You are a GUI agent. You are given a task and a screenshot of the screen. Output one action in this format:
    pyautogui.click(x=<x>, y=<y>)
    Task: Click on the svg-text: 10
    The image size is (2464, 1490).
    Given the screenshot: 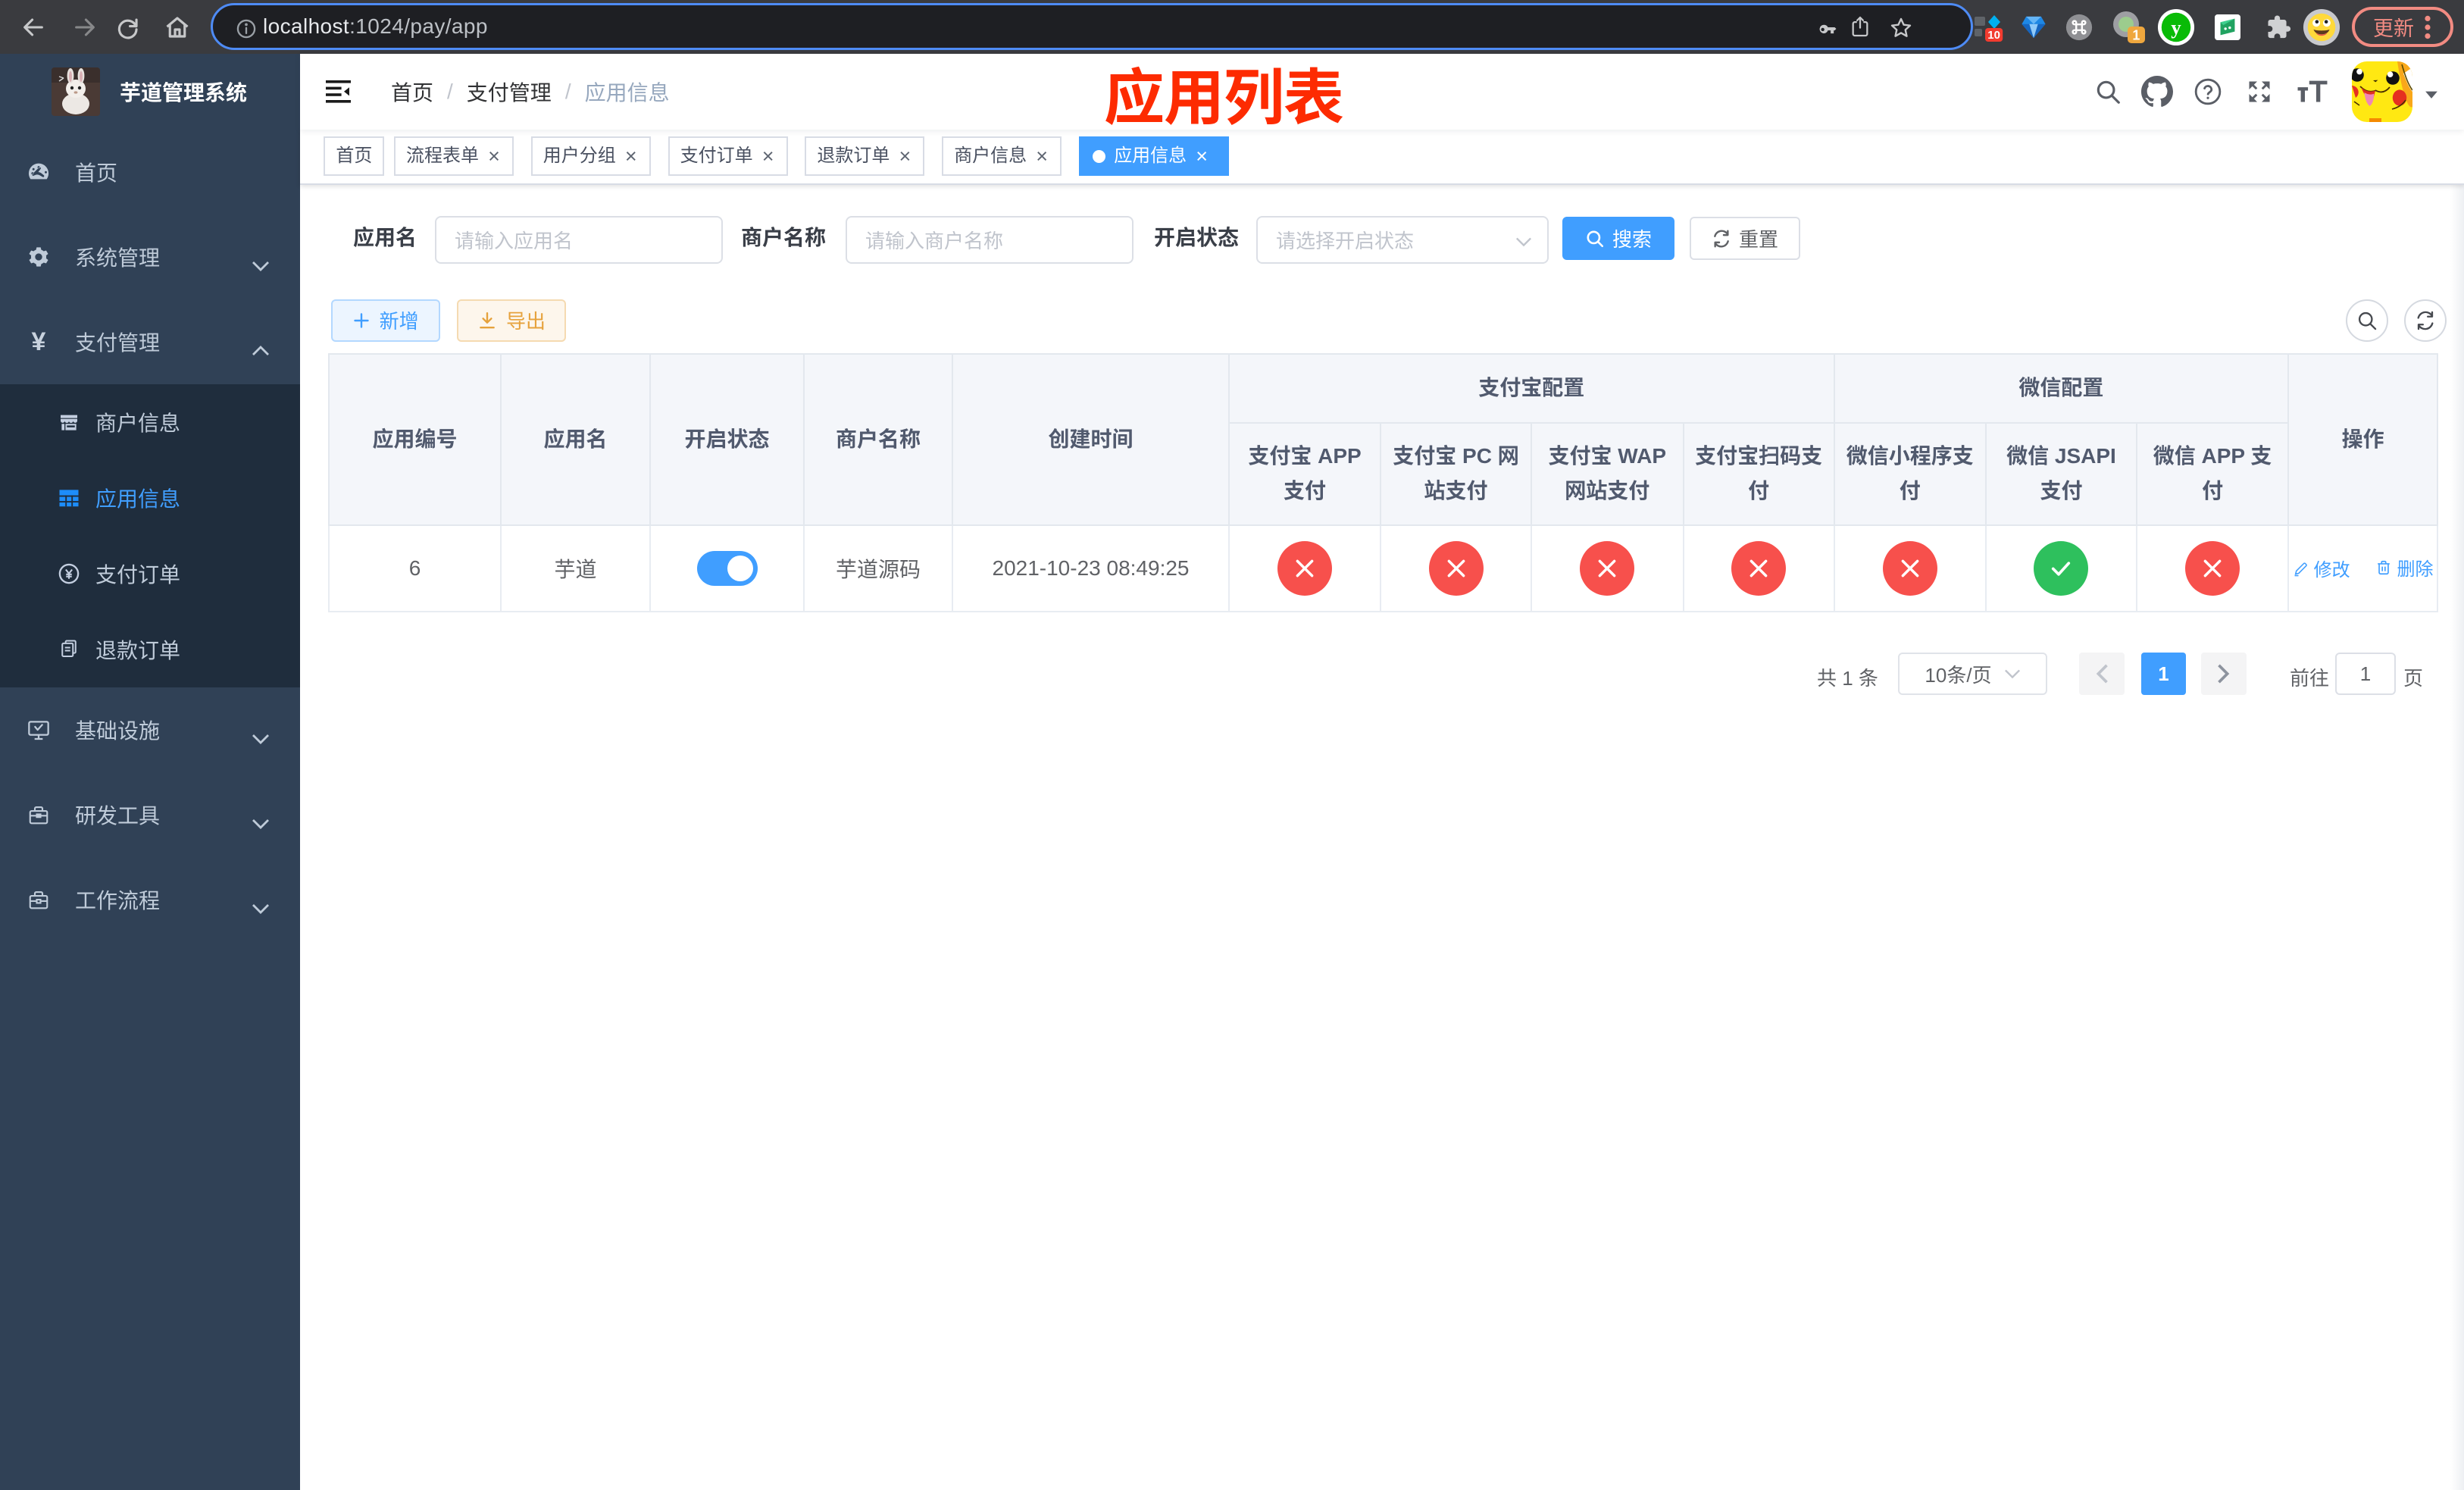 What is the action you would take?
    pyautogui.click(x=1993, y=36)
    